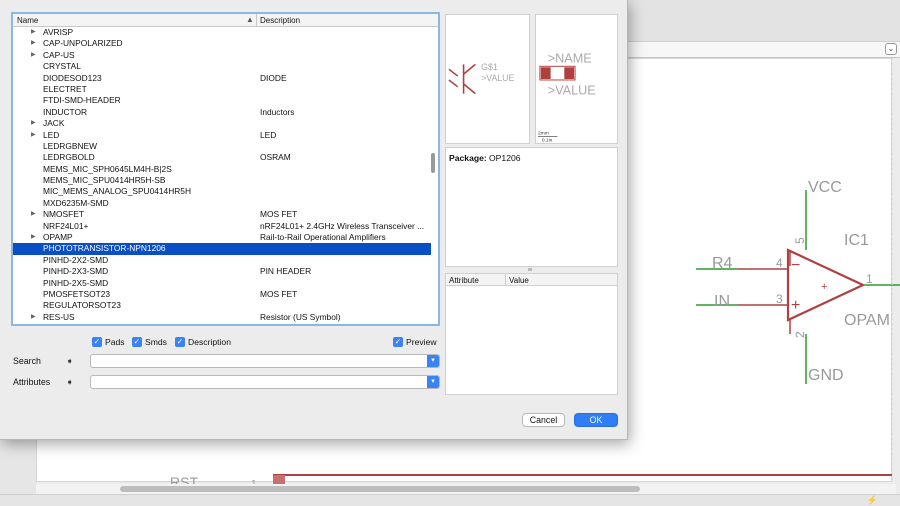 The height and width of the screenshot is (506, 900). I want to click on part-row: DIODESOD123 DIODE, so click(222, 78).